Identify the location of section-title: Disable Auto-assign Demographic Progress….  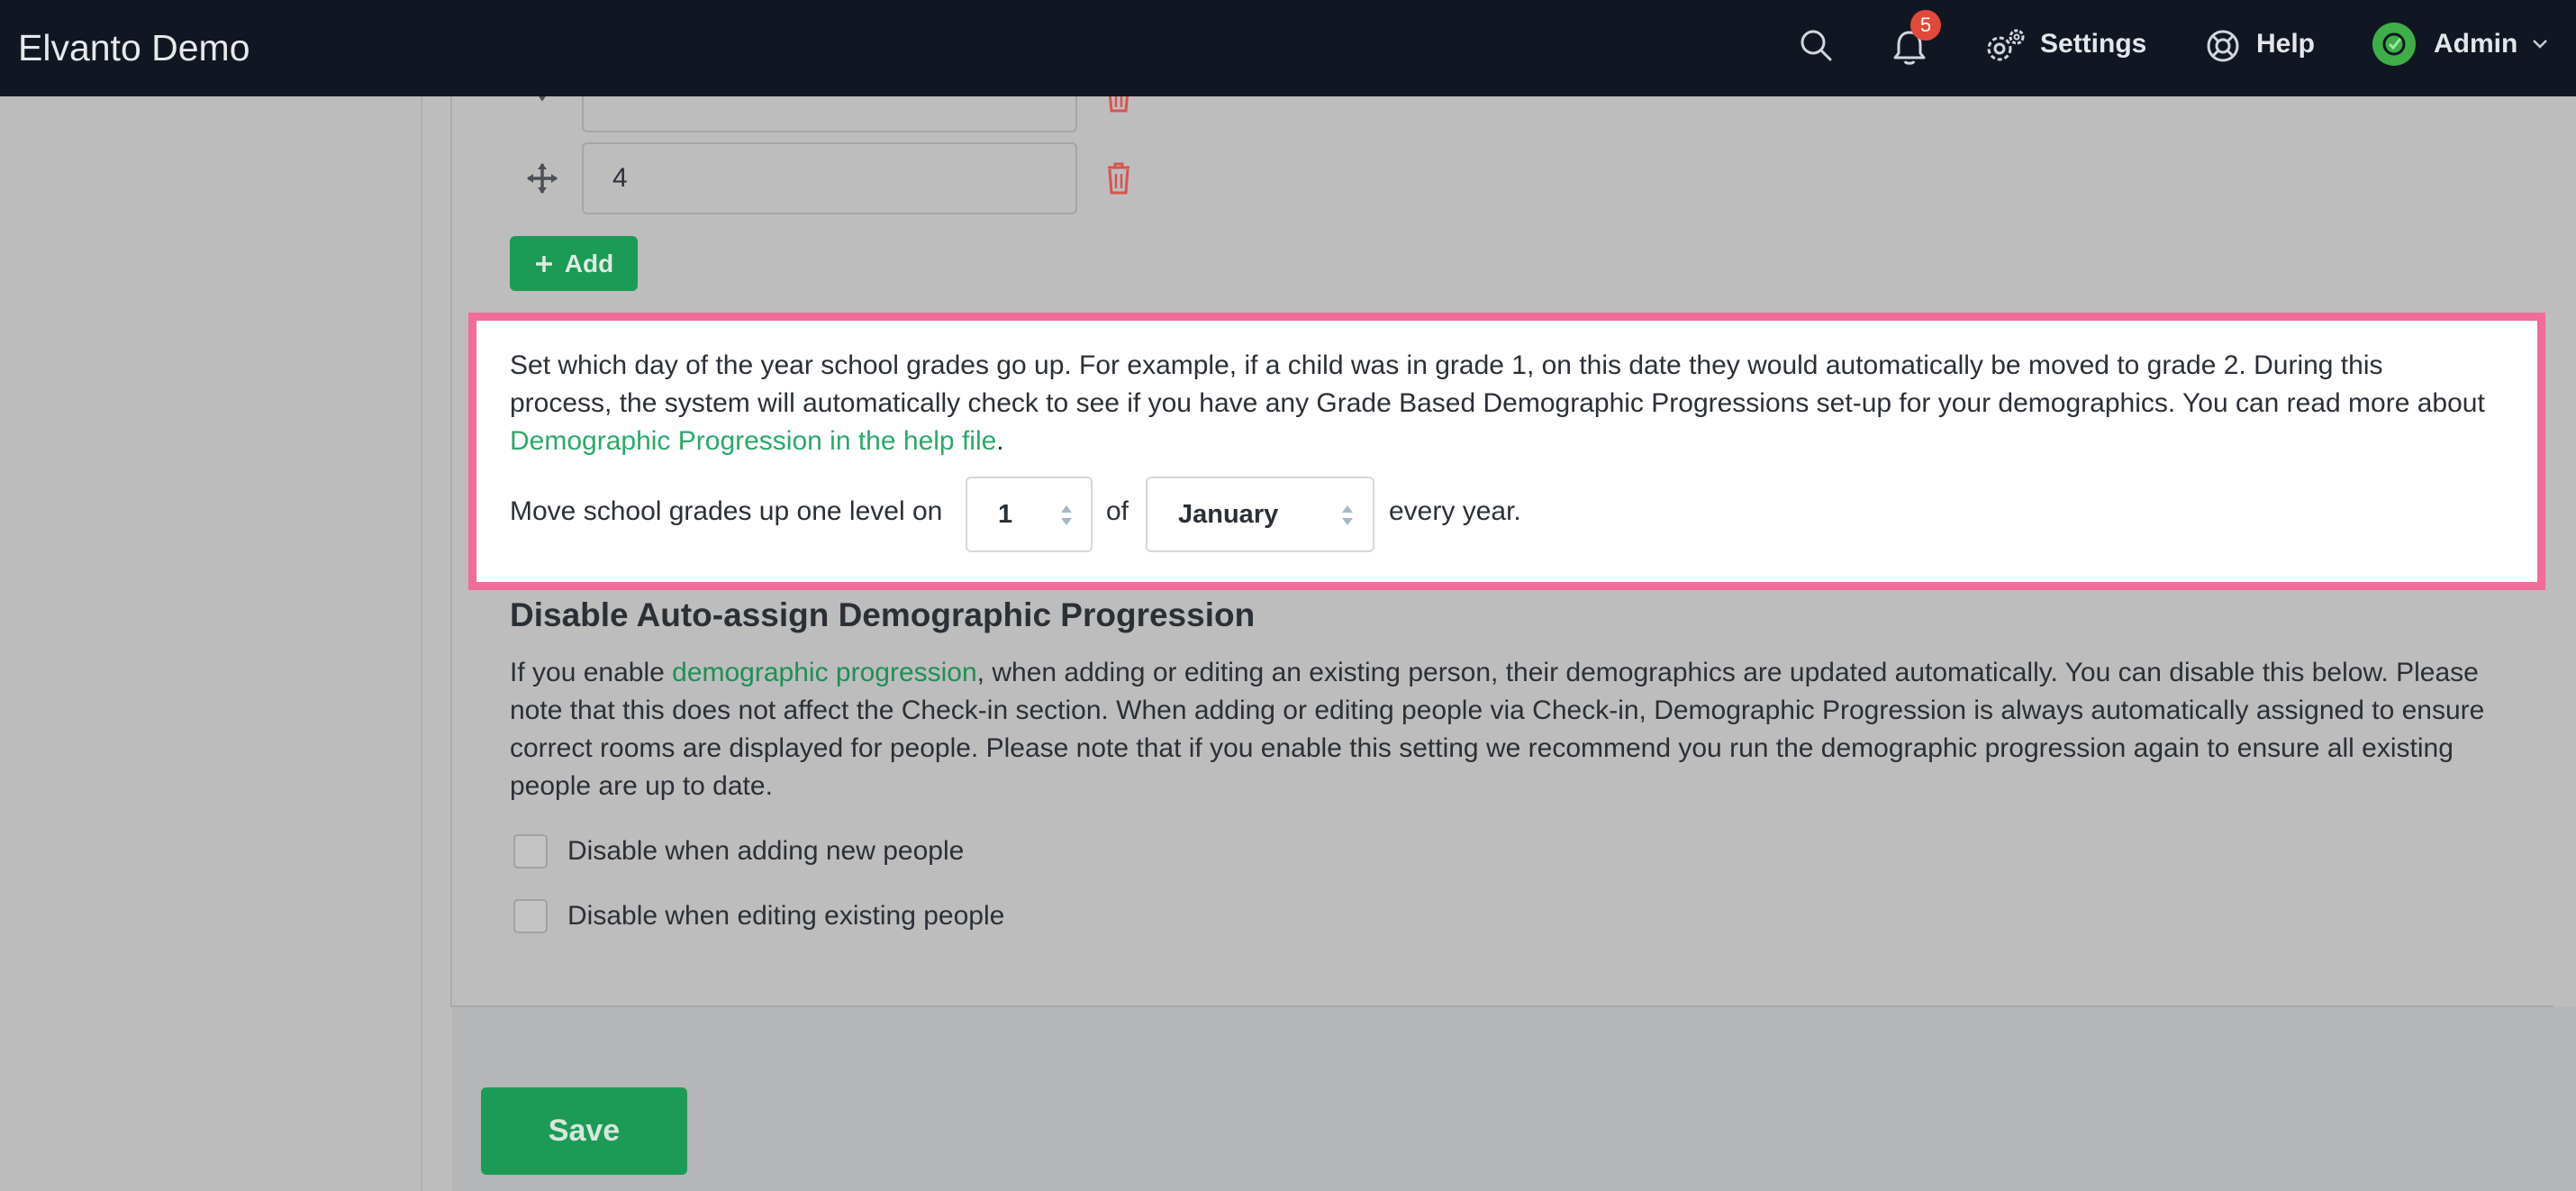
(883, 614).